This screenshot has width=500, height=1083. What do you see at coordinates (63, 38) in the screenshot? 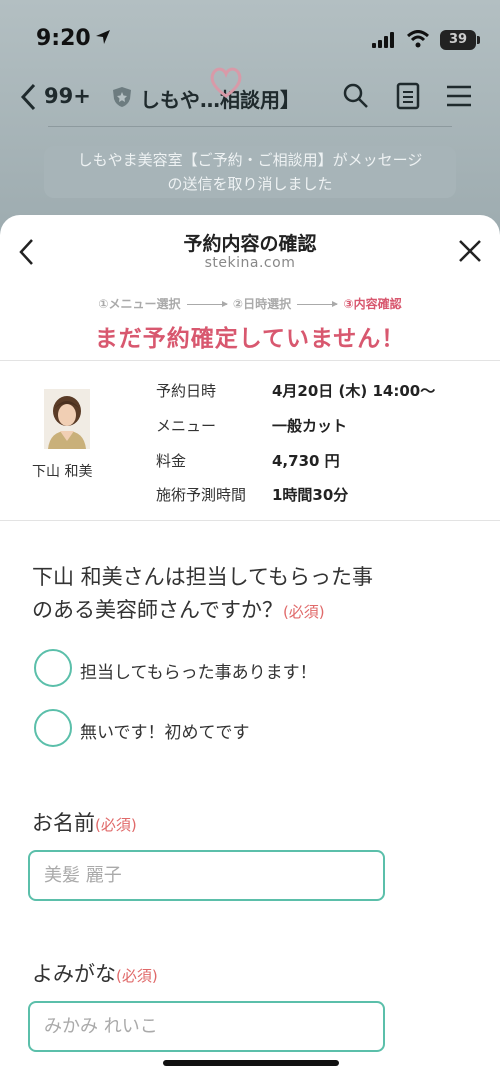
I see `status-time: 9:20` at bounding box center [63, 38].